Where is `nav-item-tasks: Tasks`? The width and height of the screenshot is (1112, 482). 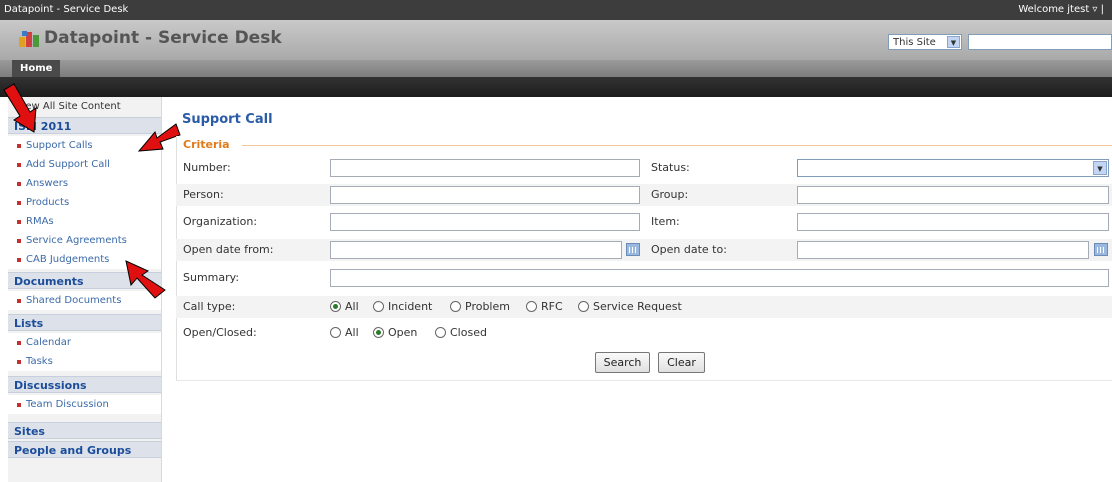
nav-item-tasks: Tasks is located at coordinates (84, 361).